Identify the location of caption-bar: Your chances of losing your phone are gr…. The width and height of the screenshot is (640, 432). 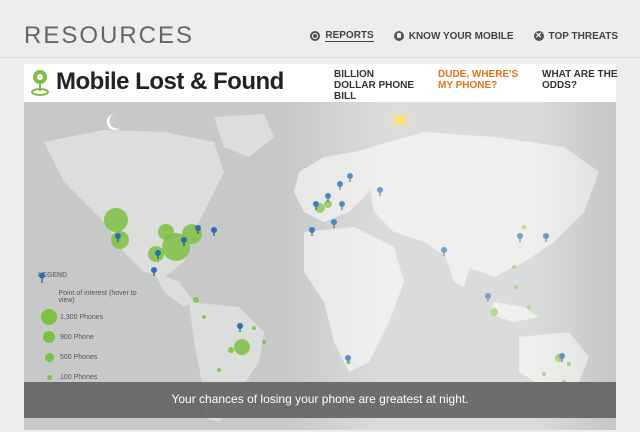
(320, 400).